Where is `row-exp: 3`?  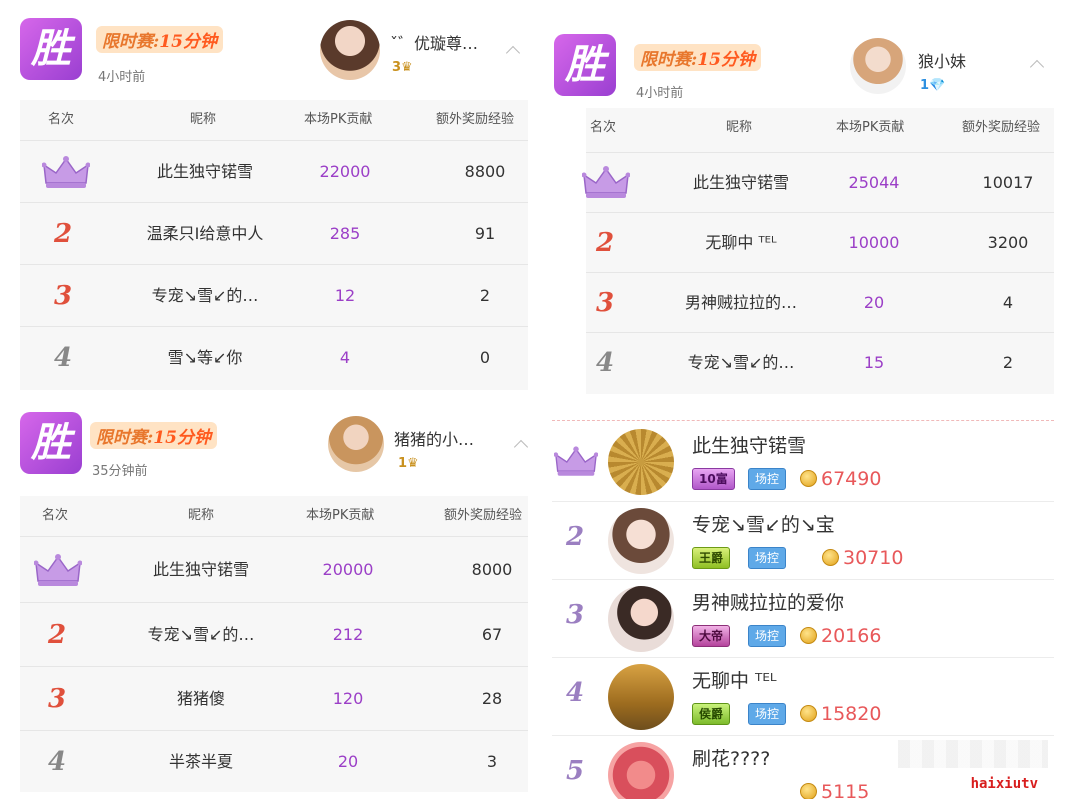
row-exp: 3 is located at coordinates (492, 761).